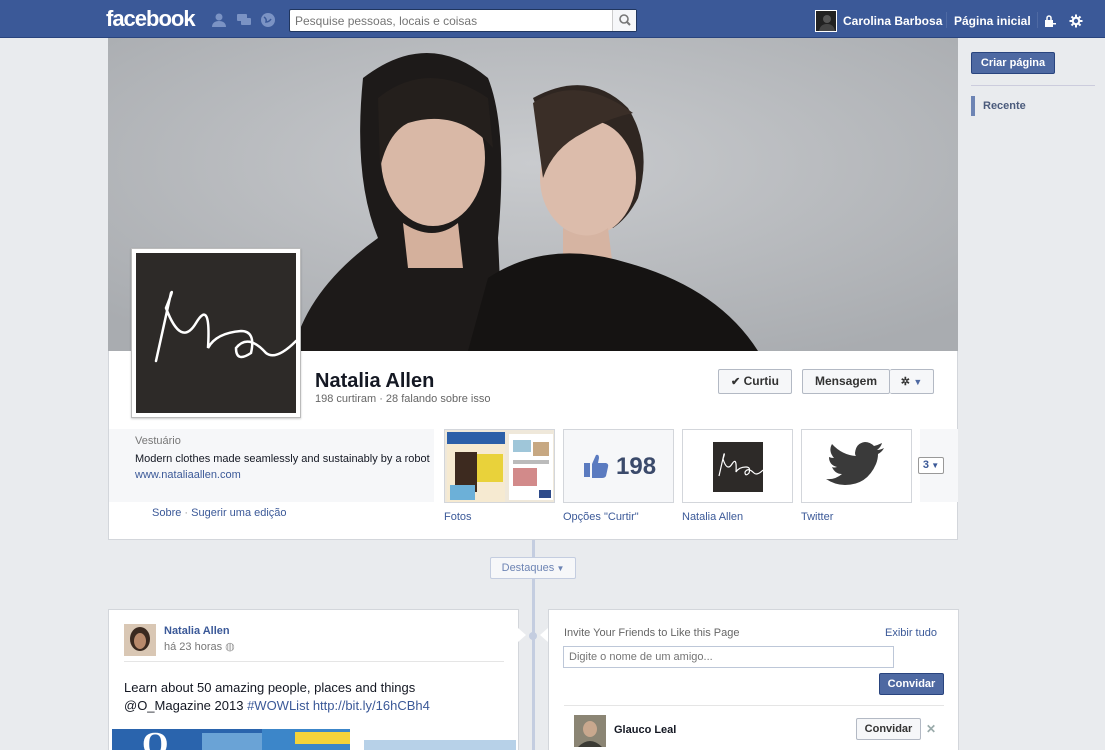 The image size is (1105, 750). I want to click on search-box, so click(463, 20).